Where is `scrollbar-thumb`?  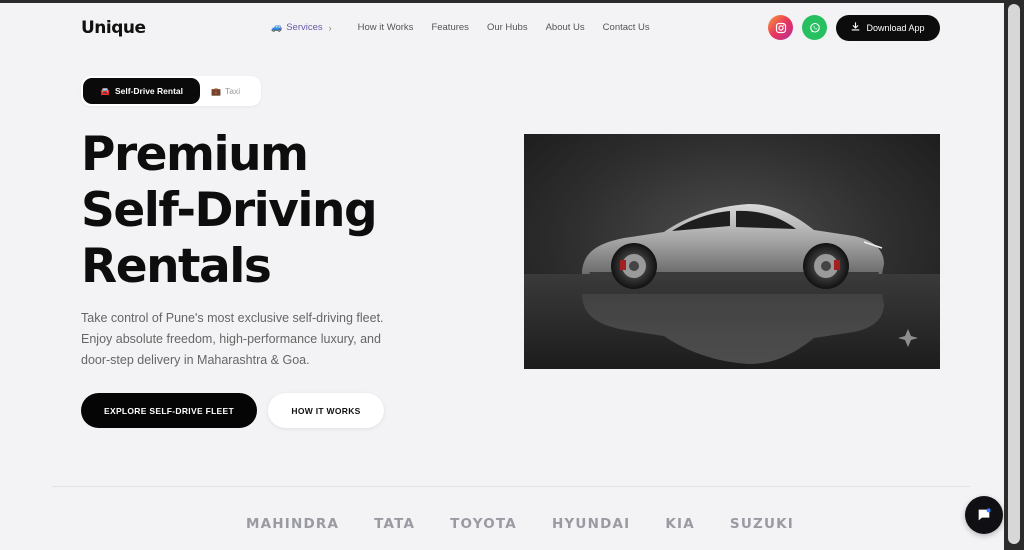
scrollbar-thumb is located at coordinates (1014, 274).